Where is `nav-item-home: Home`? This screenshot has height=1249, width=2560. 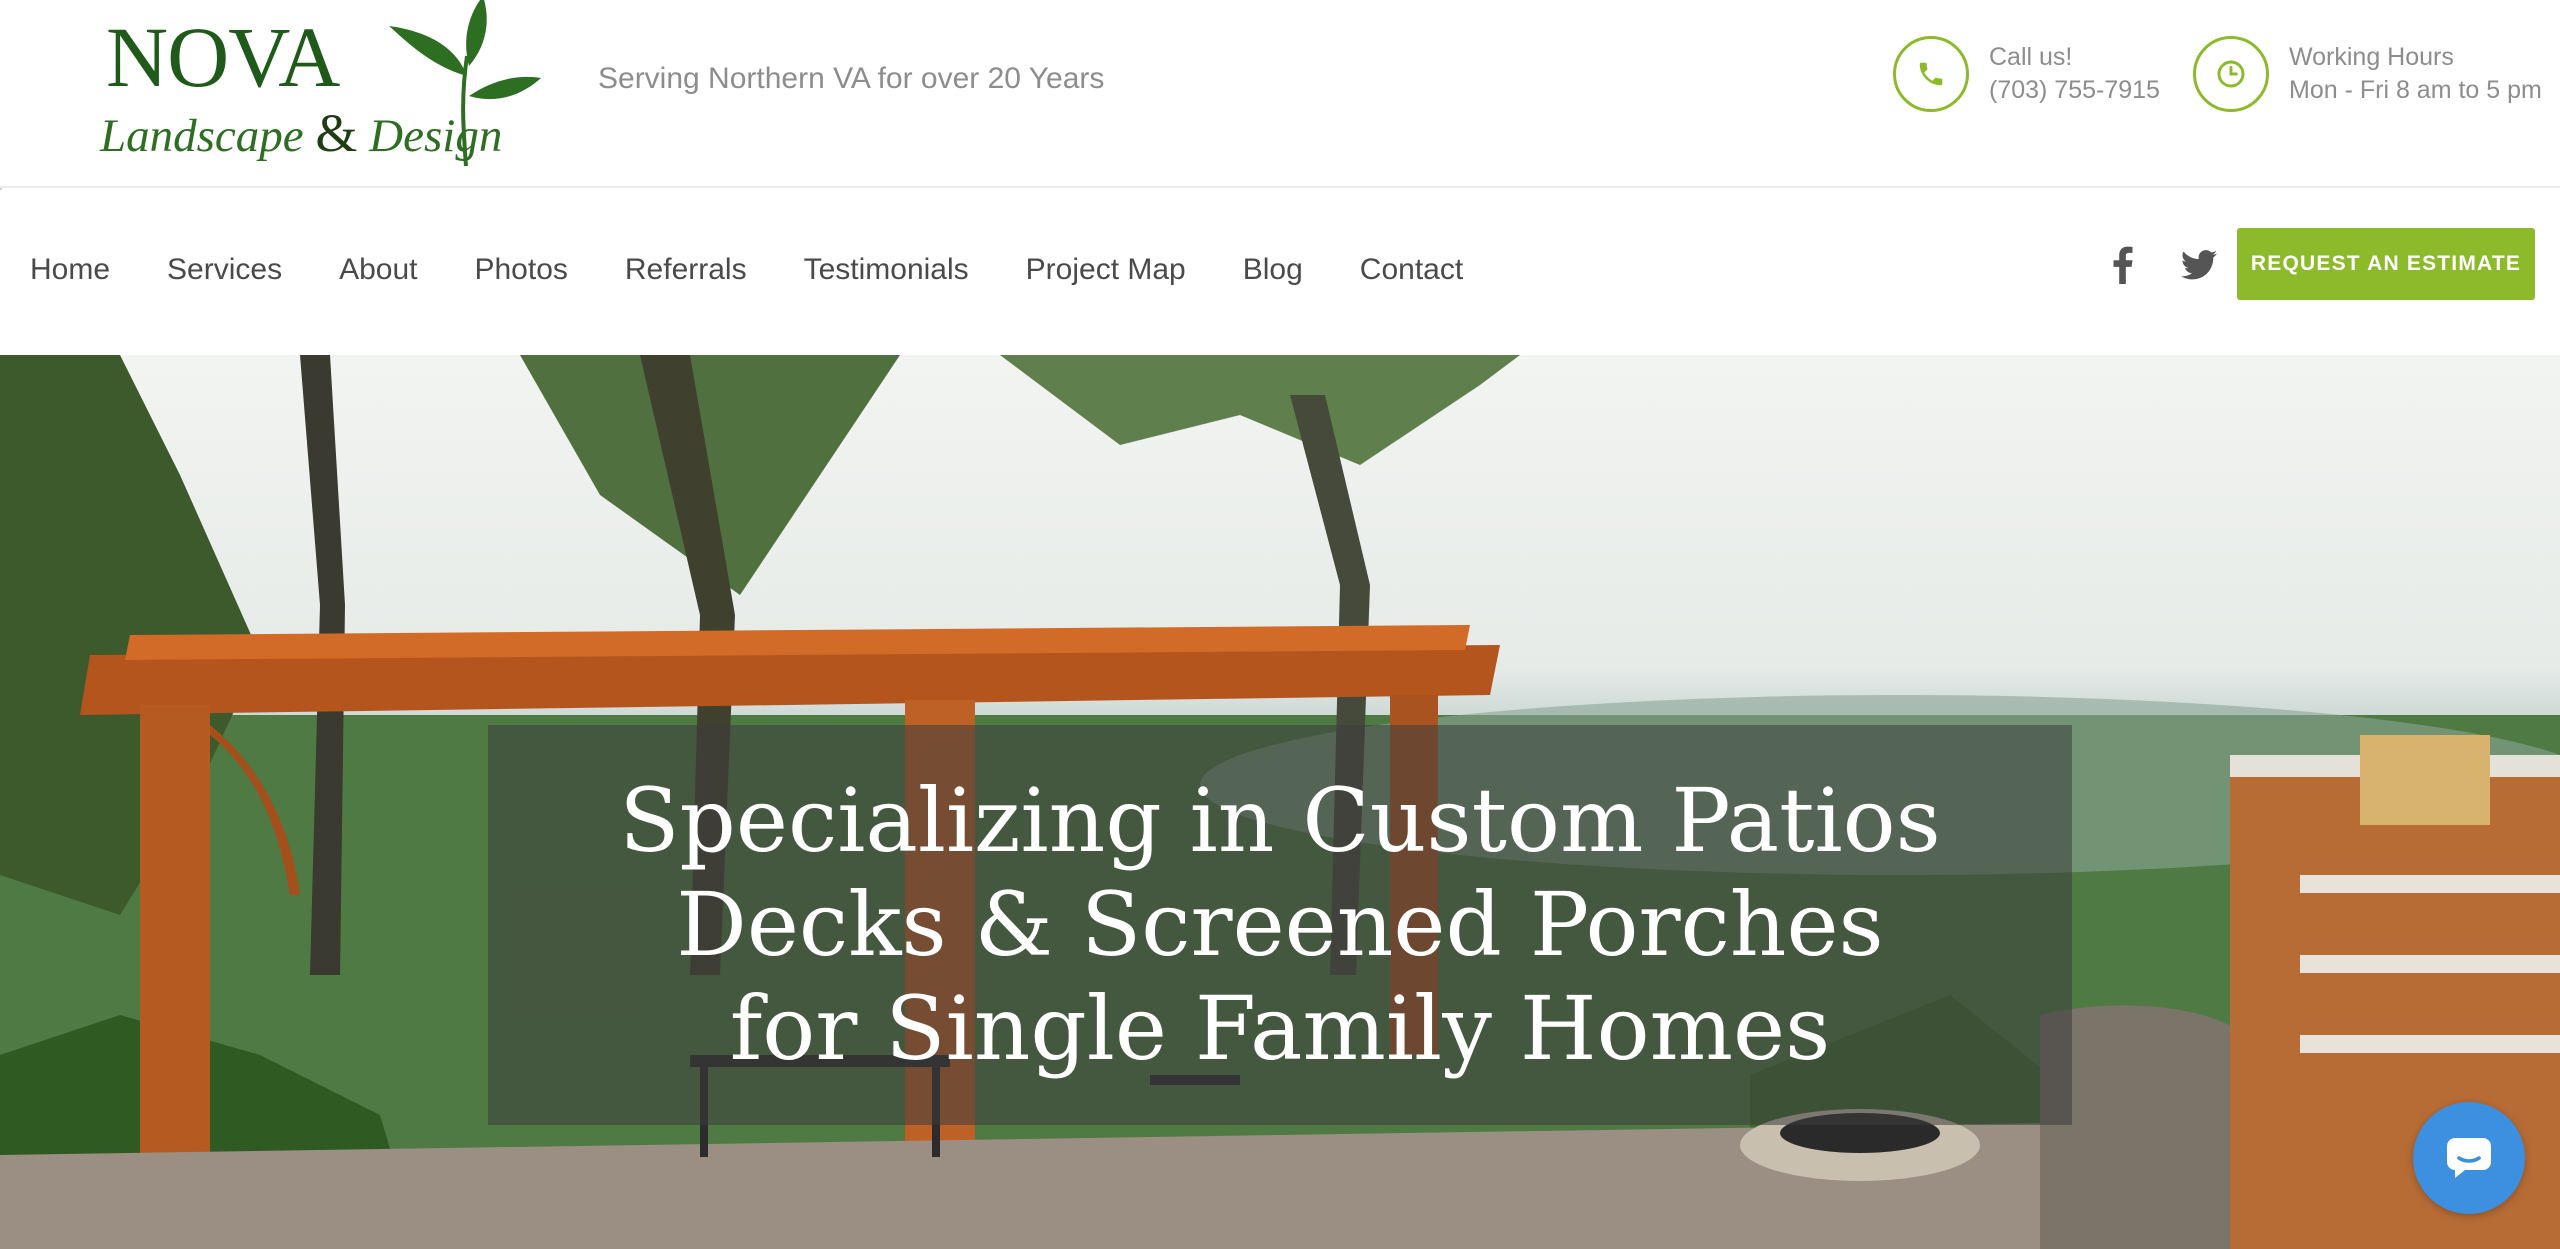 nav-item-home: Home is located at coordinates (70, 270).